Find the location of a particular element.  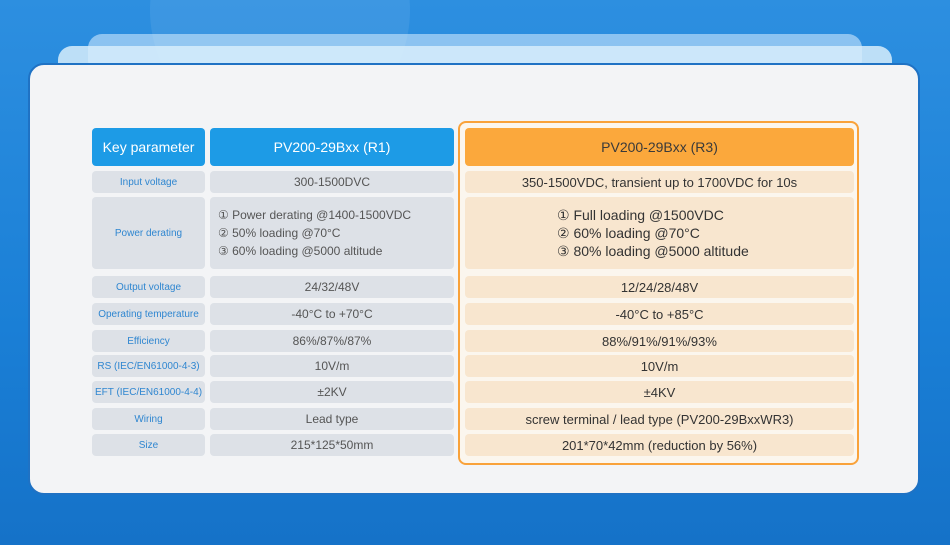

row-label-power-derating: Power derating is located at coordinates (148, 233).